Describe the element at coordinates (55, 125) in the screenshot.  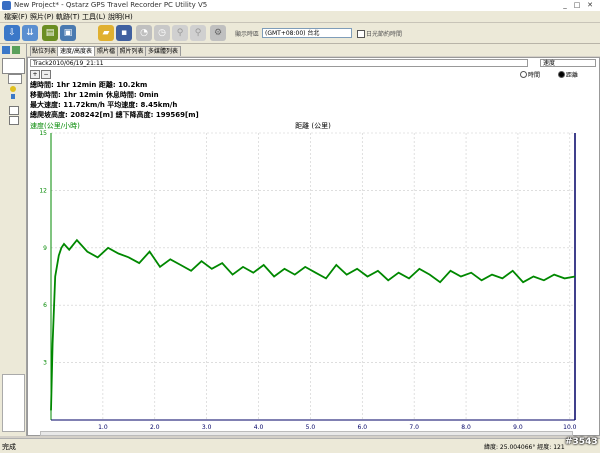
I see `y-axis-label: 速度(公里/小時)` at that location.